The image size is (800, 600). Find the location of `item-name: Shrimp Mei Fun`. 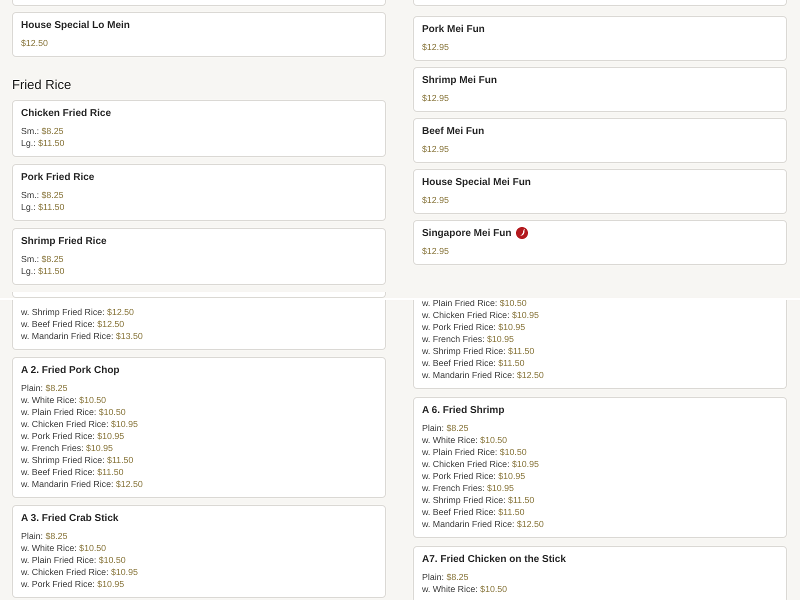

item-name: Shrimp Mei Fun is located at coordinates (459, 80).